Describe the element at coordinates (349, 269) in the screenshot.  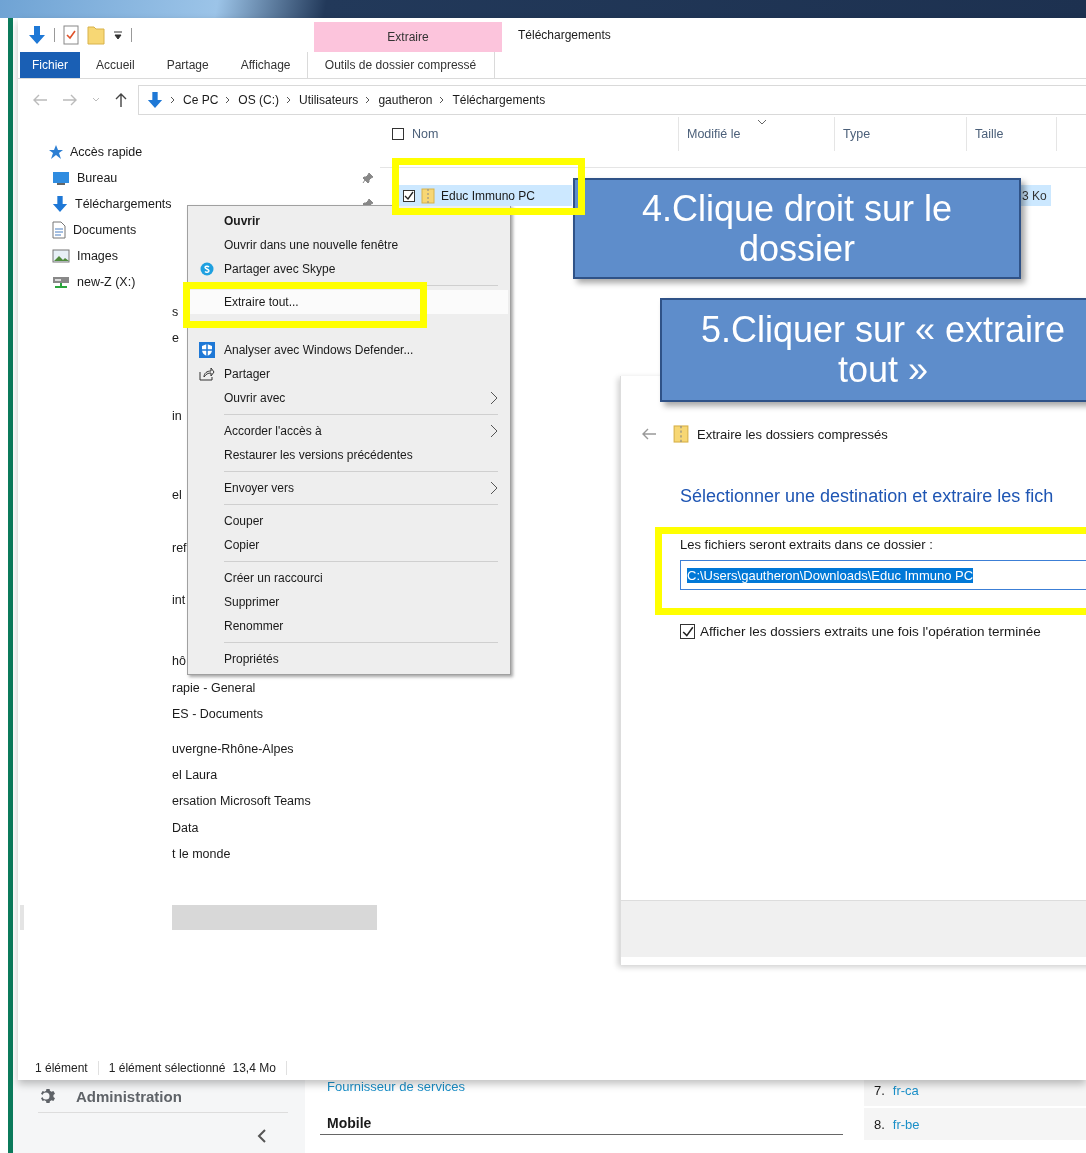
I see `menu-item: Partager avec Skype` at that location.